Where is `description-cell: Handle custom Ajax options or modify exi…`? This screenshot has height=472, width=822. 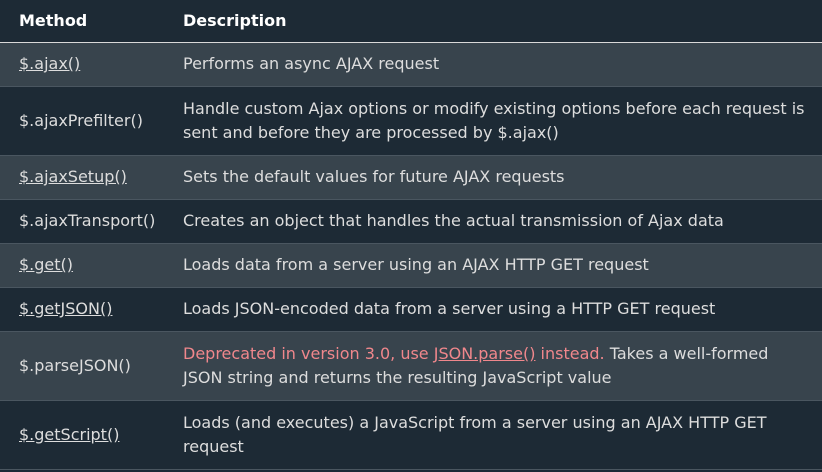 description-cell: Handle custom Ajax options or modify exi… is located at coordinates (498, 121).